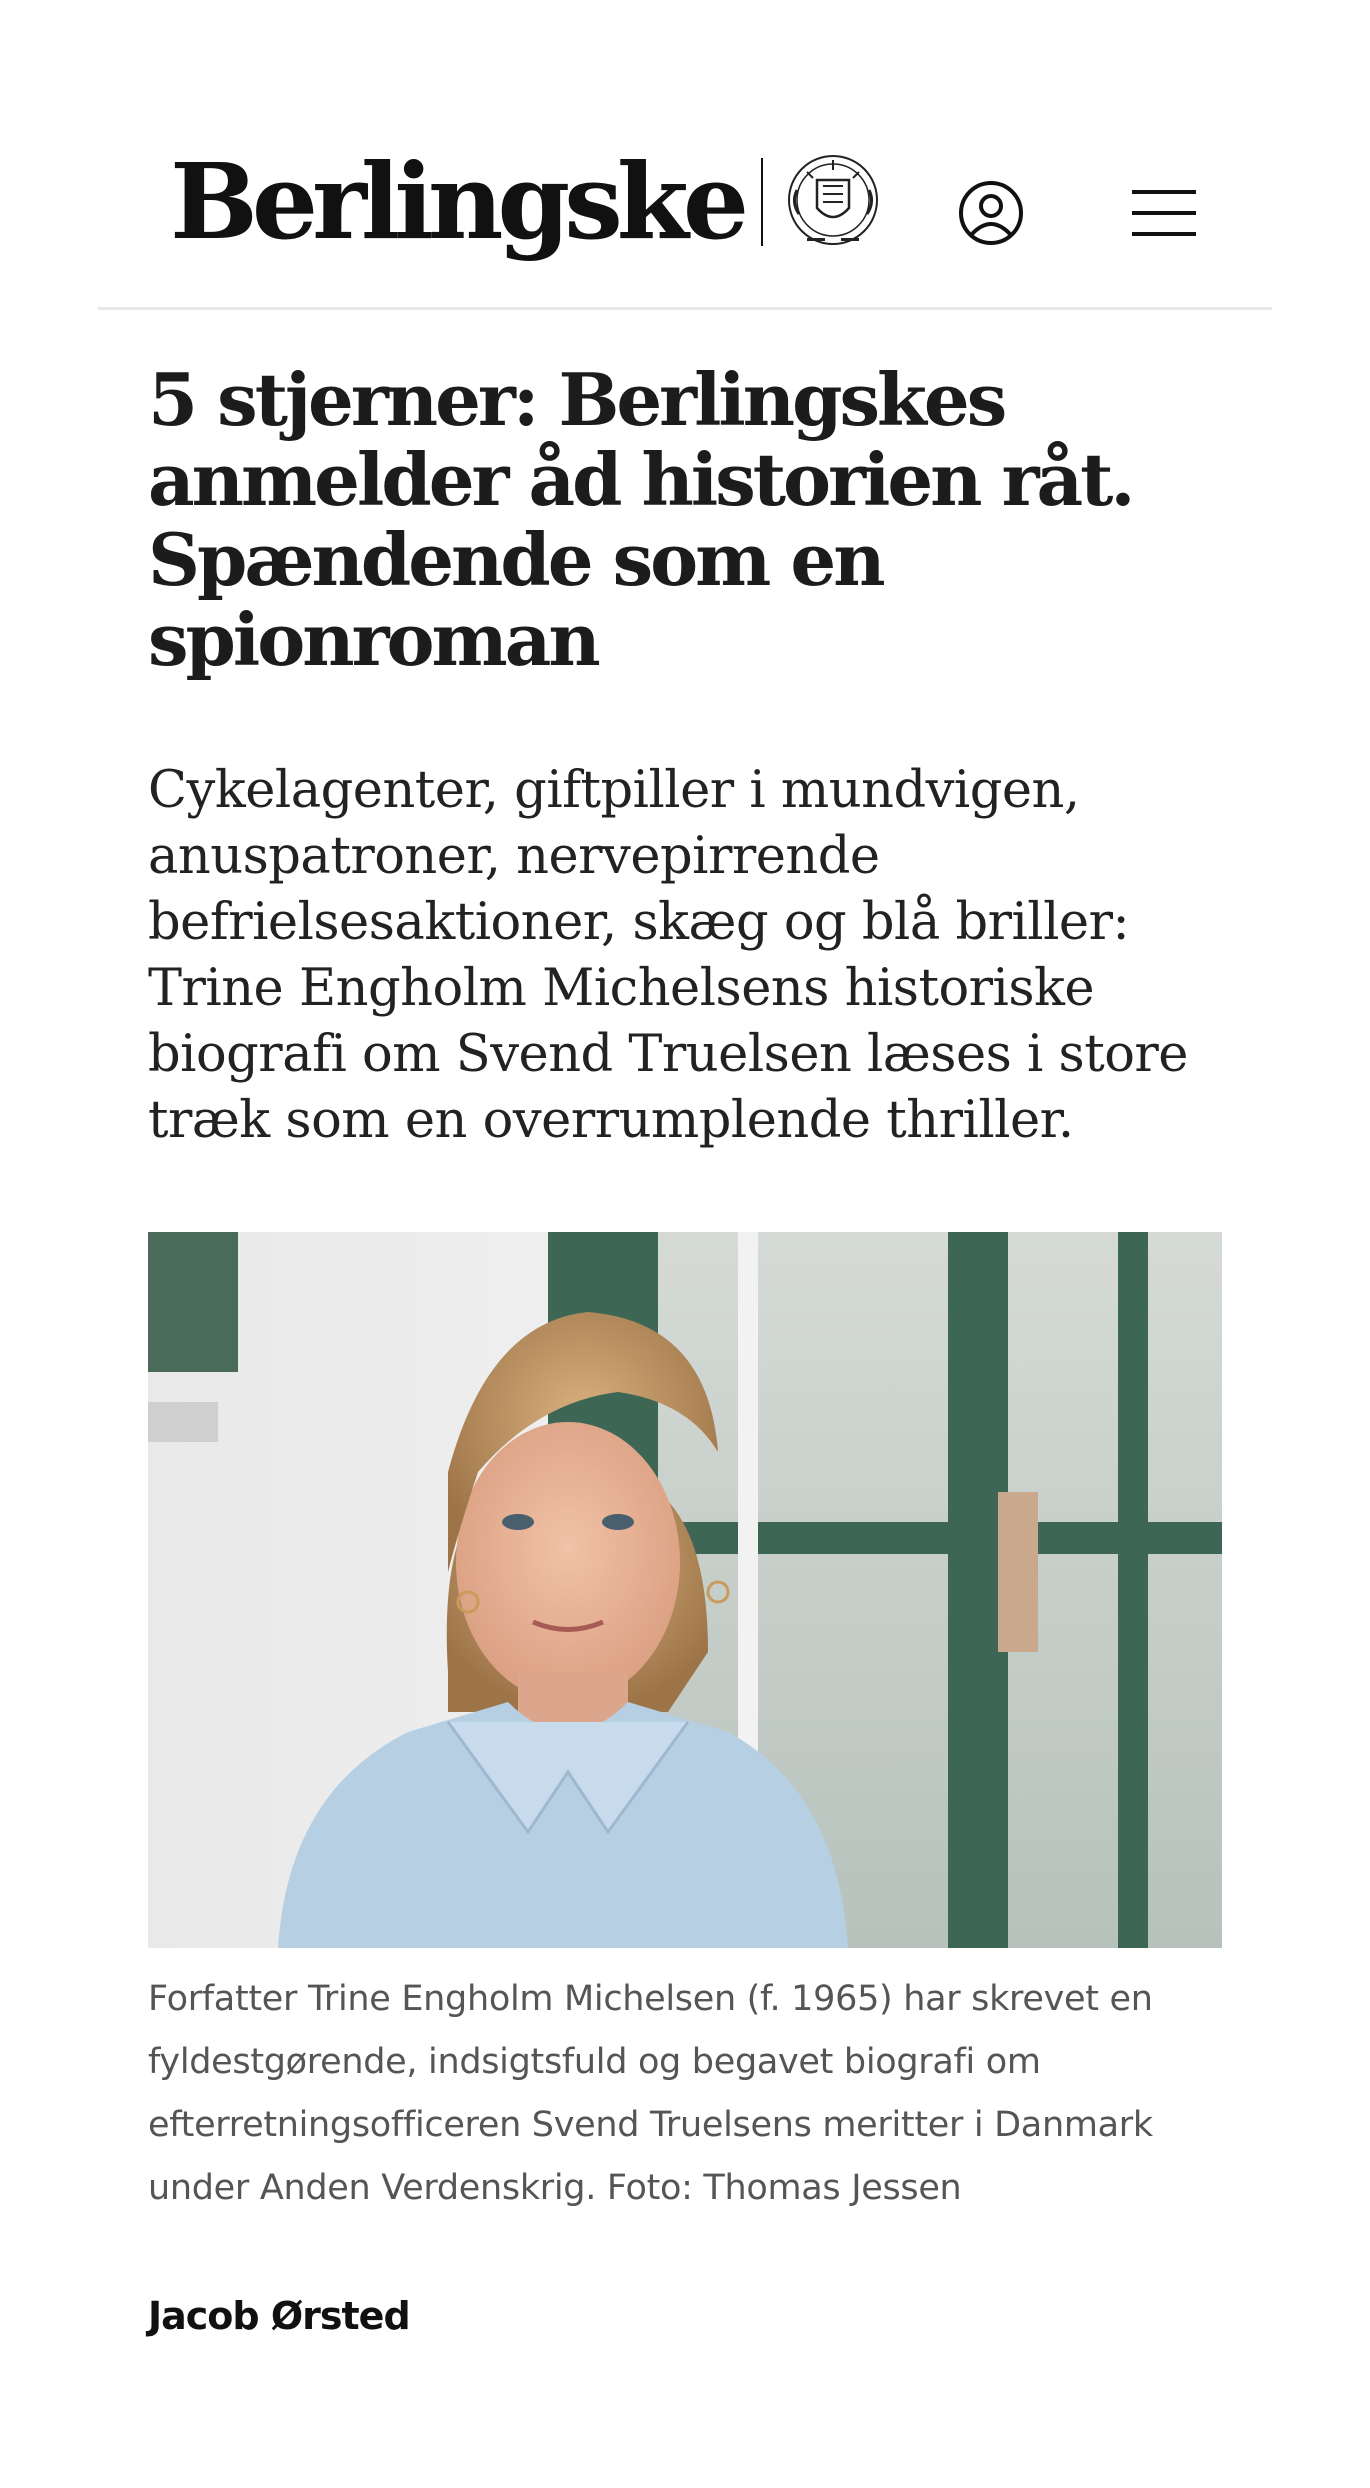  Describe the element at coordinates (459, 201) in the screenshot. I see `brand-wordmark: Berlingske` at that location.